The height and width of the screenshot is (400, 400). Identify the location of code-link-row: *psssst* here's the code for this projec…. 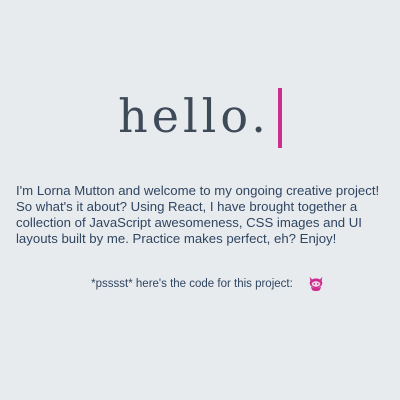
(200, 284).